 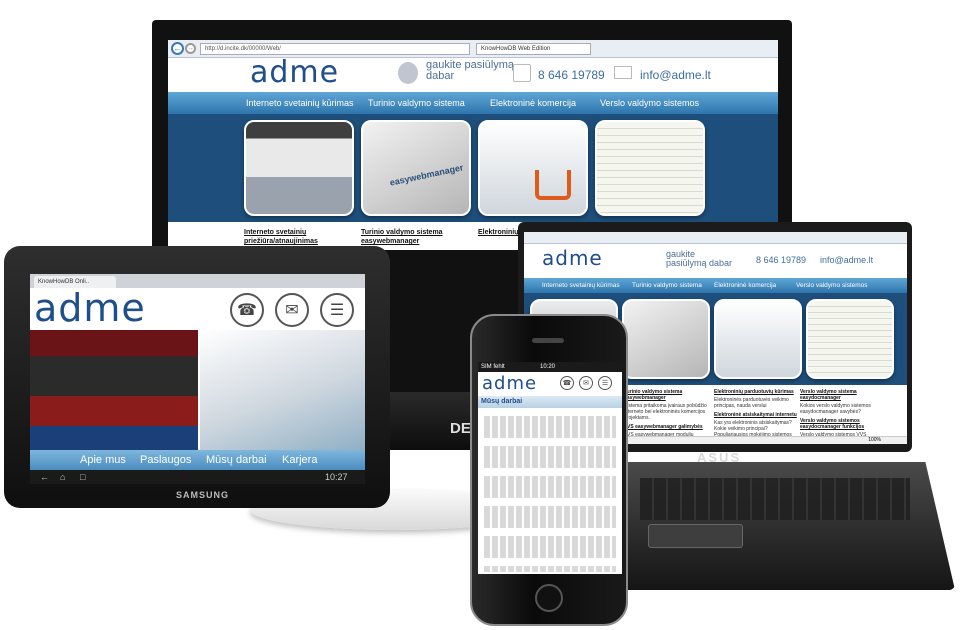 I want to click on showcase-thumb: easywebmanager, so click(x=416, y=168).